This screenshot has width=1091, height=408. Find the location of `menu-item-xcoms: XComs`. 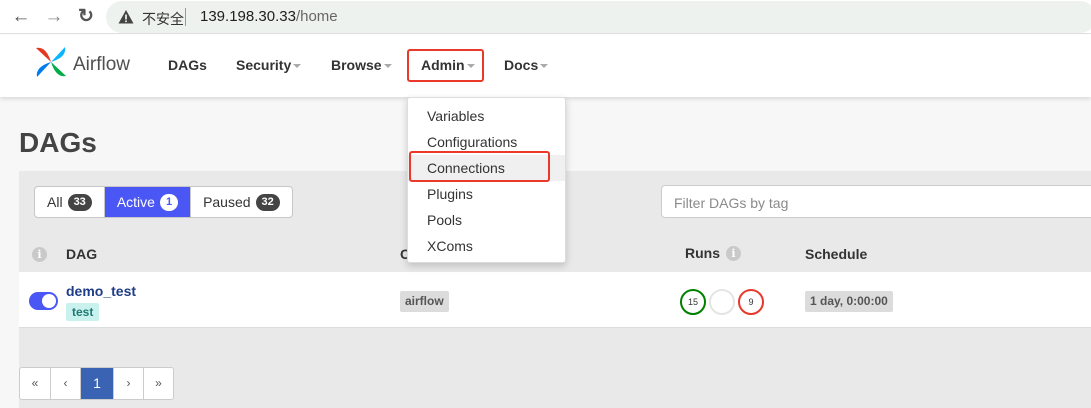

menu-item-xcoms: XComs is located at coordinates (486, 246).